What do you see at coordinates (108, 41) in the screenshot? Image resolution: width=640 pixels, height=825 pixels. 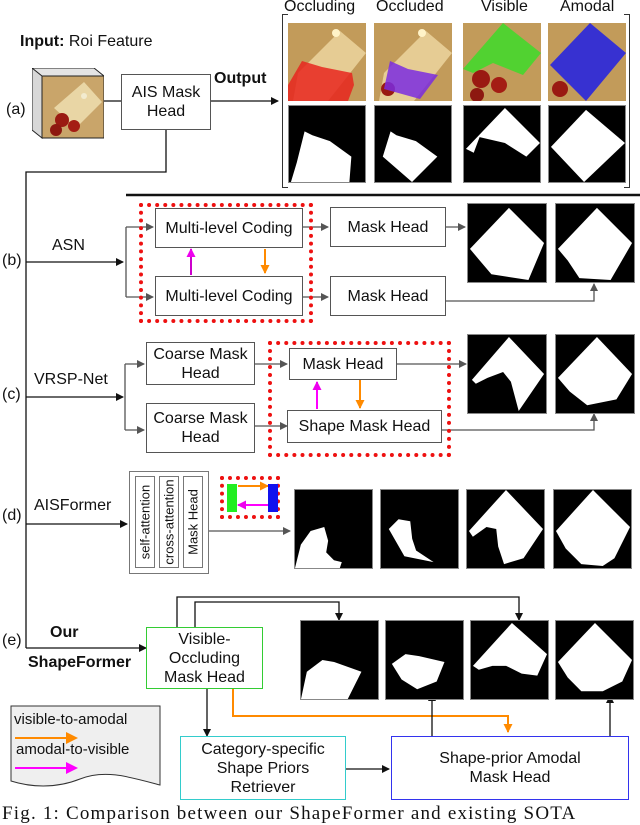 I see `input-label-text: Roi Feature` at bounding box center [108, 41].